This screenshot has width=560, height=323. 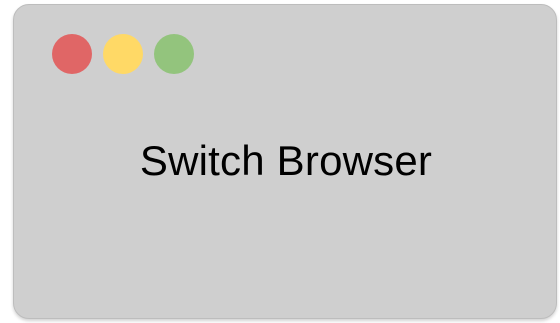 I want to click on maximize-button, so click(x=174, y=54).